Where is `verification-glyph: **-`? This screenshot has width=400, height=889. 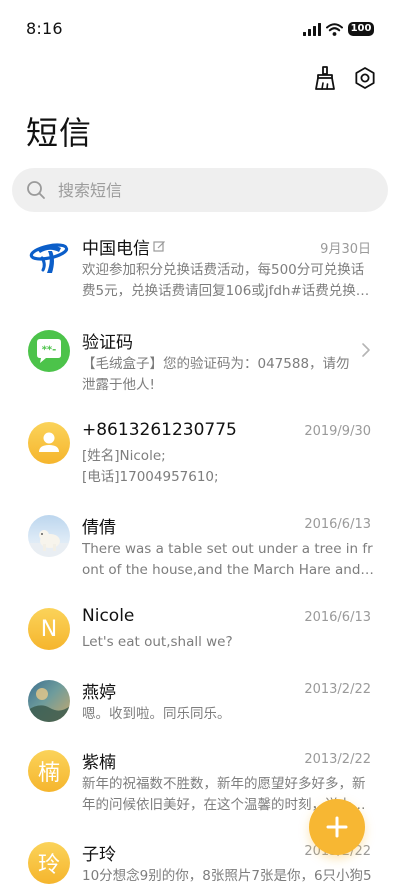
verification-glyph: **- is located at coordinates (49, 350).